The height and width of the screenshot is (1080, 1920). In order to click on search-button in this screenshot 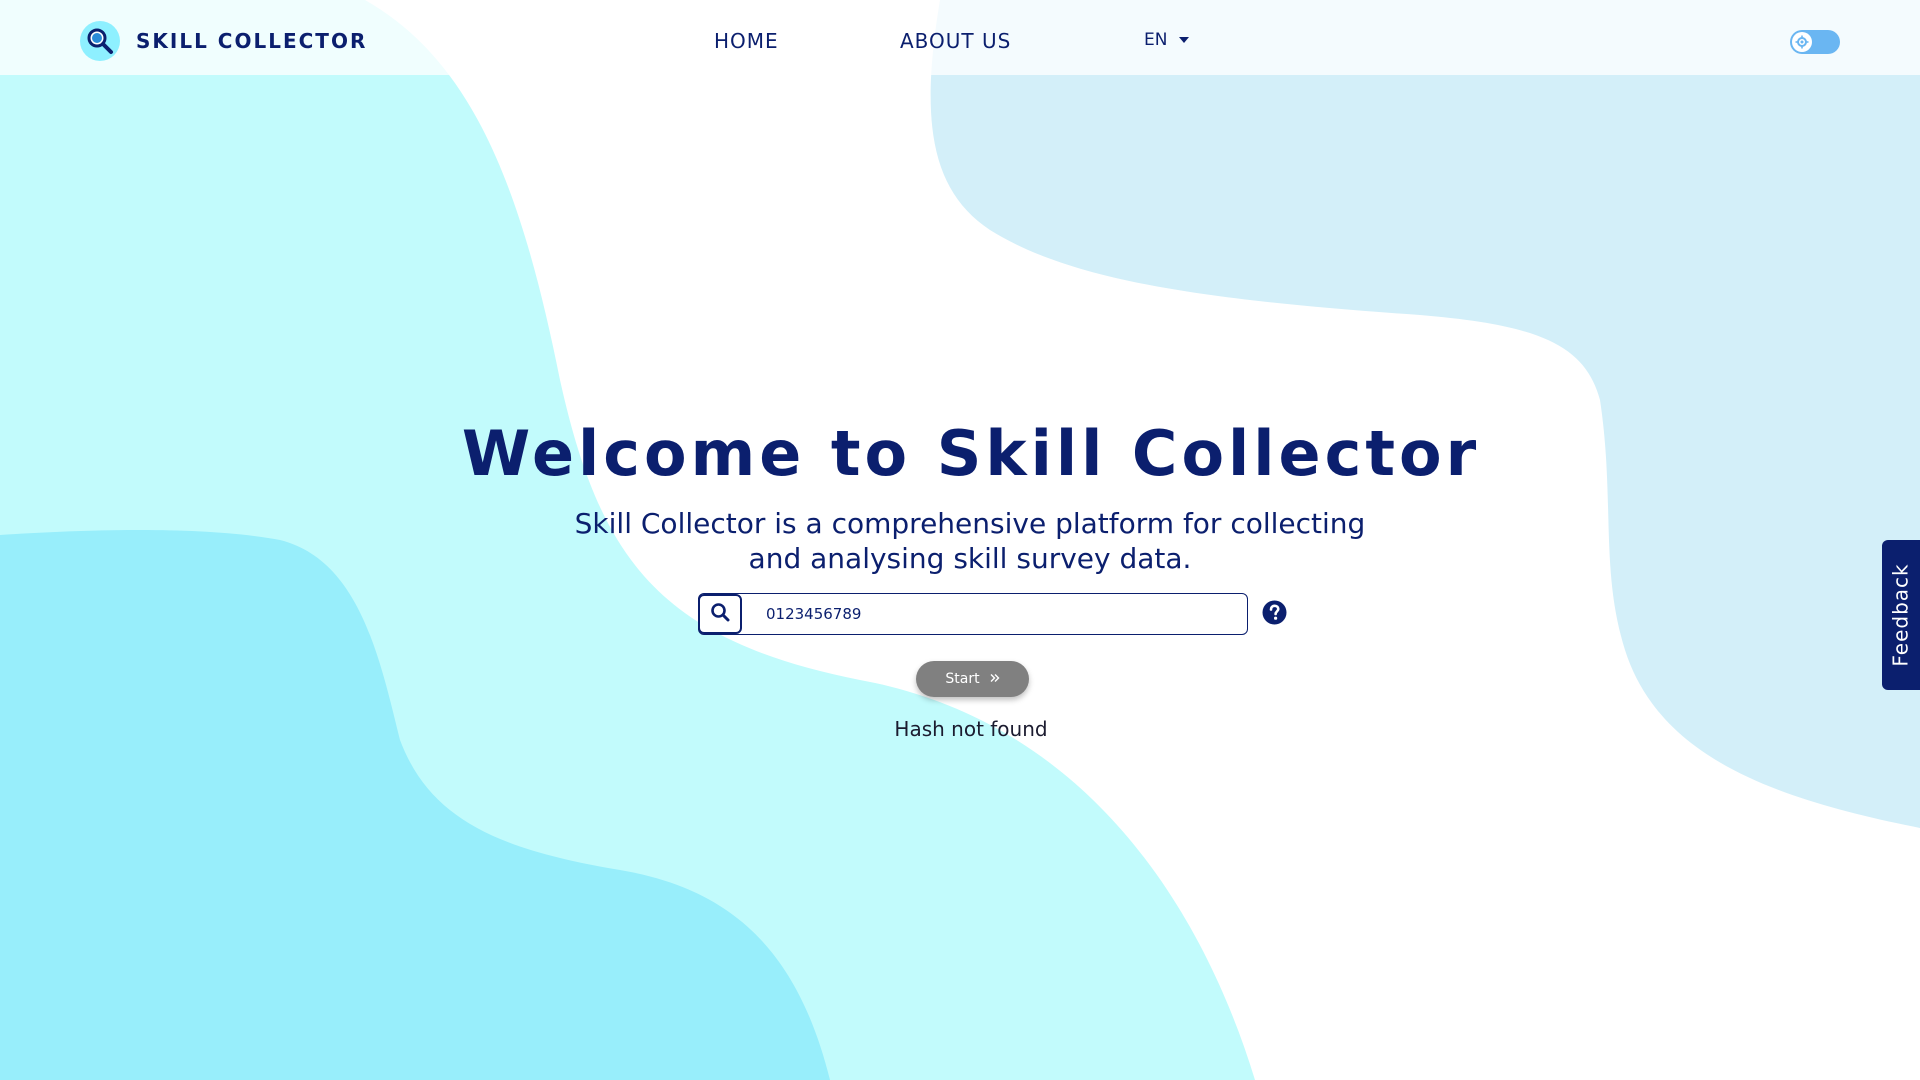, I will do `click(720, 614)`.